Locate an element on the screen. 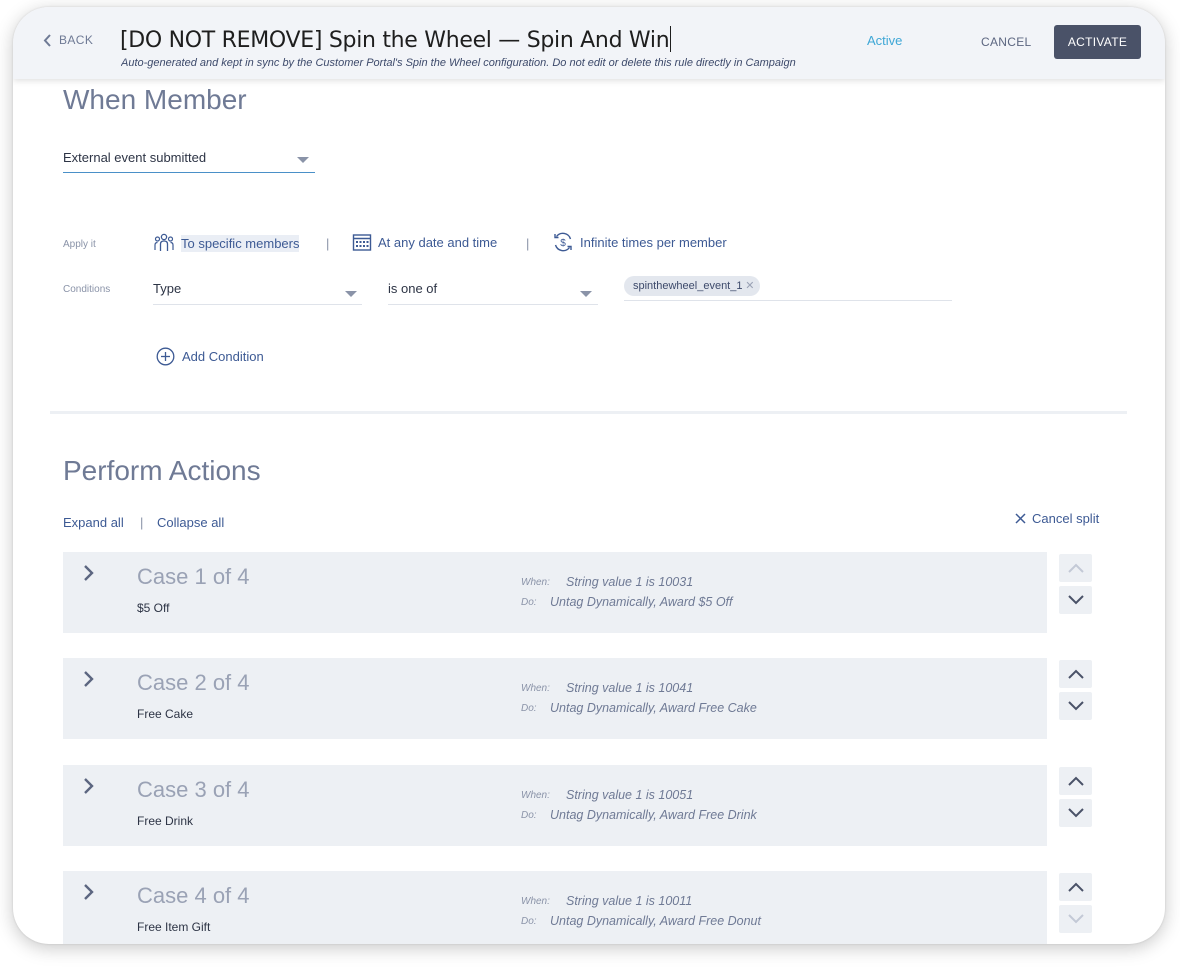 This screenshot has width=1180, height=968. condition-operator-value: is one of is located at coordinates (413, 288).